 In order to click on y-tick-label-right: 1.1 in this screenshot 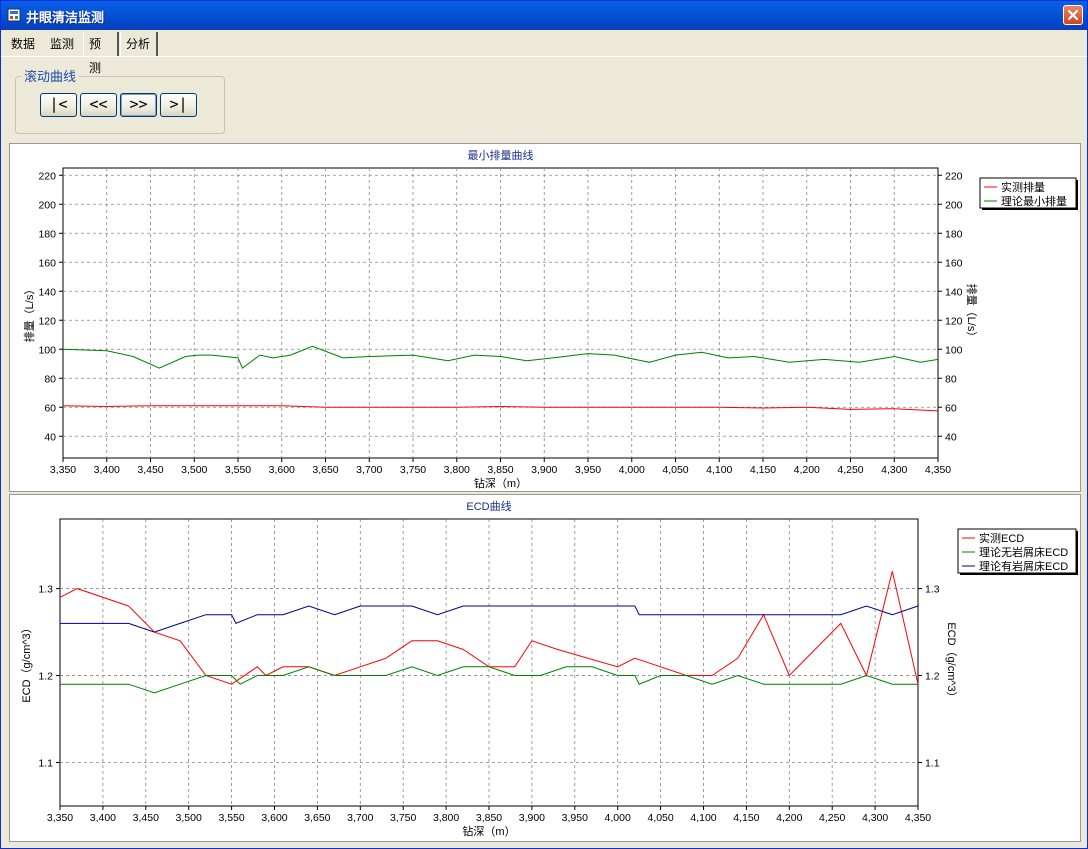, I will do `click(932, 764)`.